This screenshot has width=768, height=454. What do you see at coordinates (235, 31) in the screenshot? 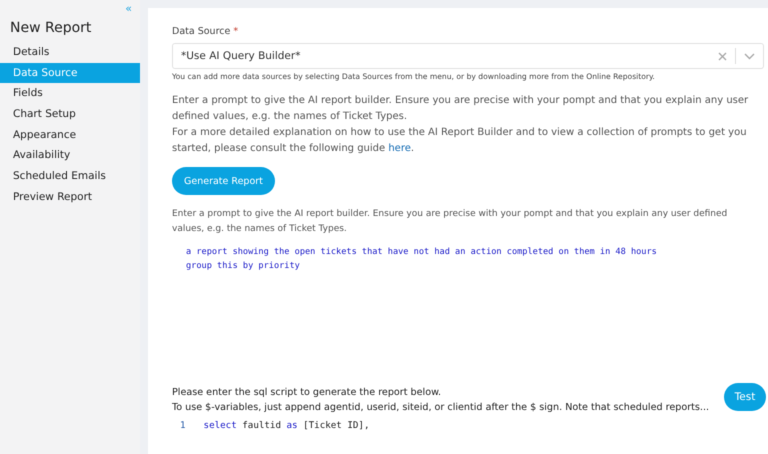
I see `required-mark: *` at bounding box center [235, 31].